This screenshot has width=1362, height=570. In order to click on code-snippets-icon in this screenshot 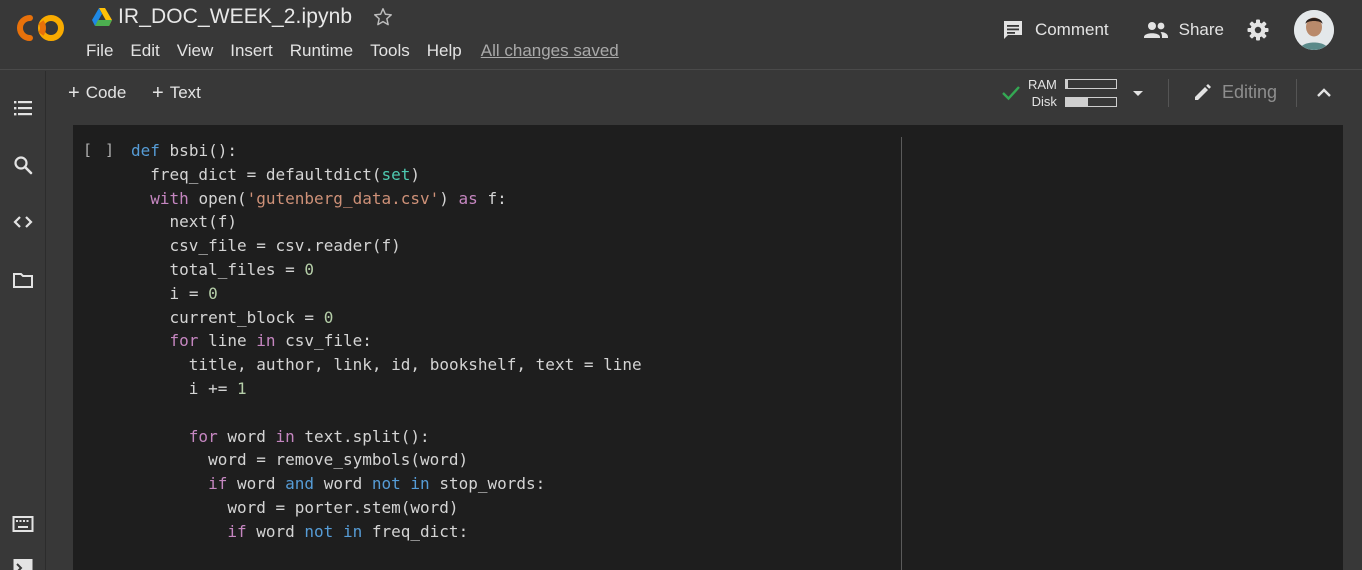, I will do `click(23, 222)`.